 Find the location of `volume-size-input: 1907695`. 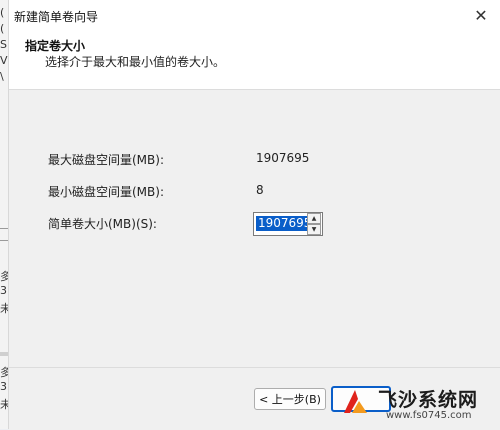

volume-size-input: 1907695 is located at coordinates (285, 223).